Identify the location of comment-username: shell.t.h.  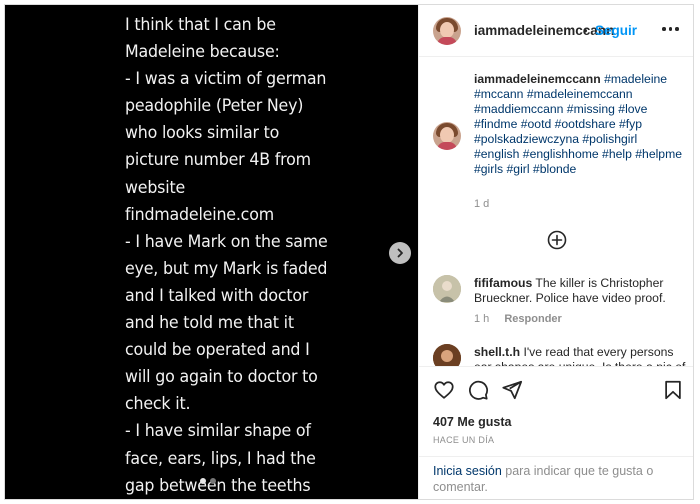
(497, 352).